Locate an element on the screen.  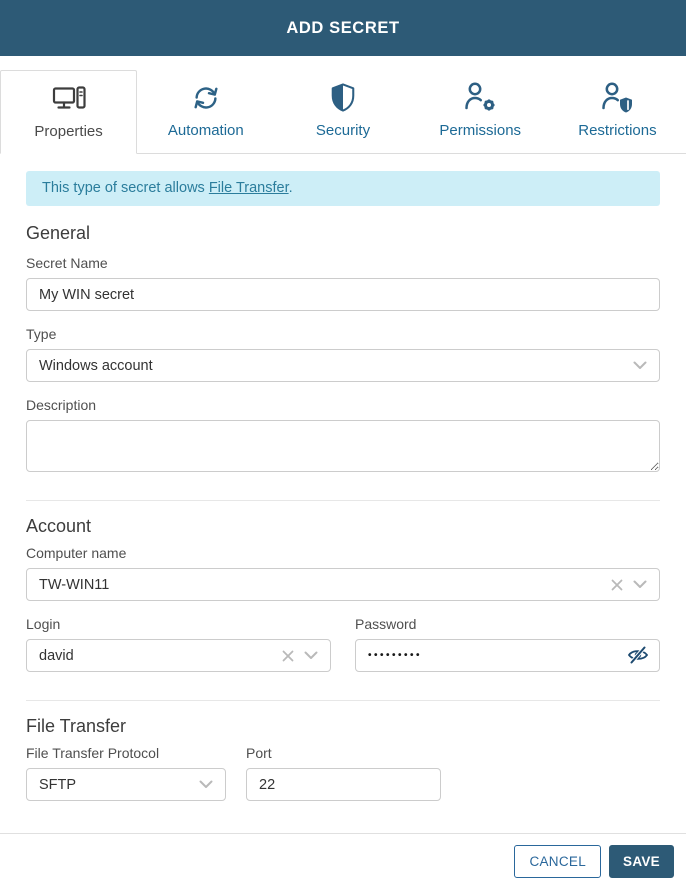
computer-name-value: TW-WIN11 is located at coordinates (74, 584).